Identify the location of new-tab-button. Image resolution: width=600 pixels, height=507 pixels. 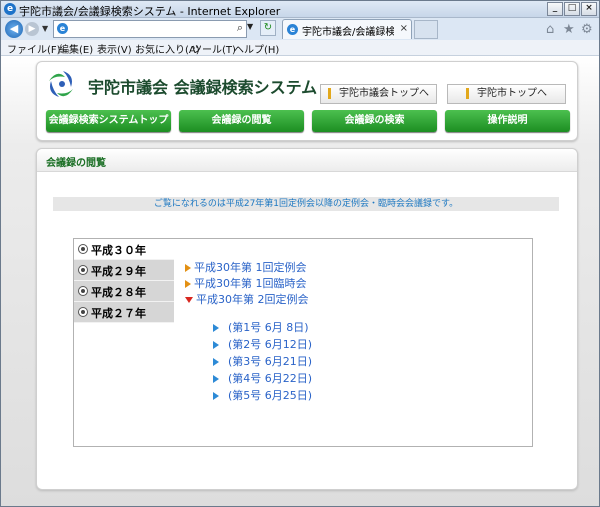
(426, 29).